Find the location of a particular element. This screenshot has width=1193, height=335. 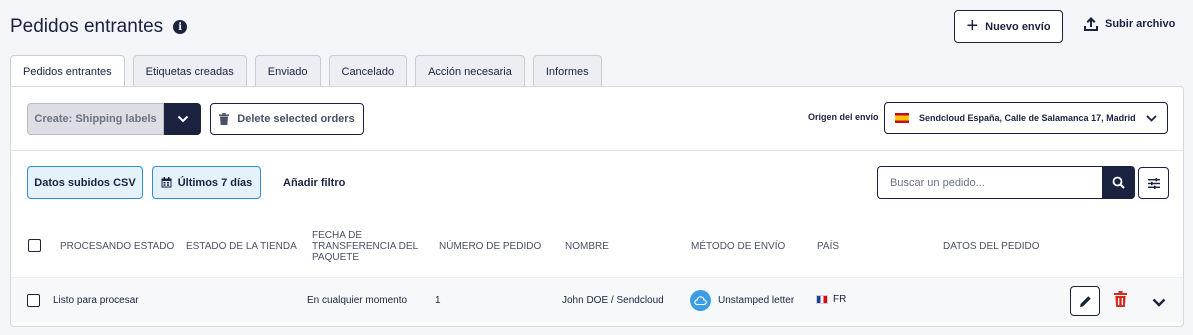

delete-order-button is located at coordinates (1120, 301).